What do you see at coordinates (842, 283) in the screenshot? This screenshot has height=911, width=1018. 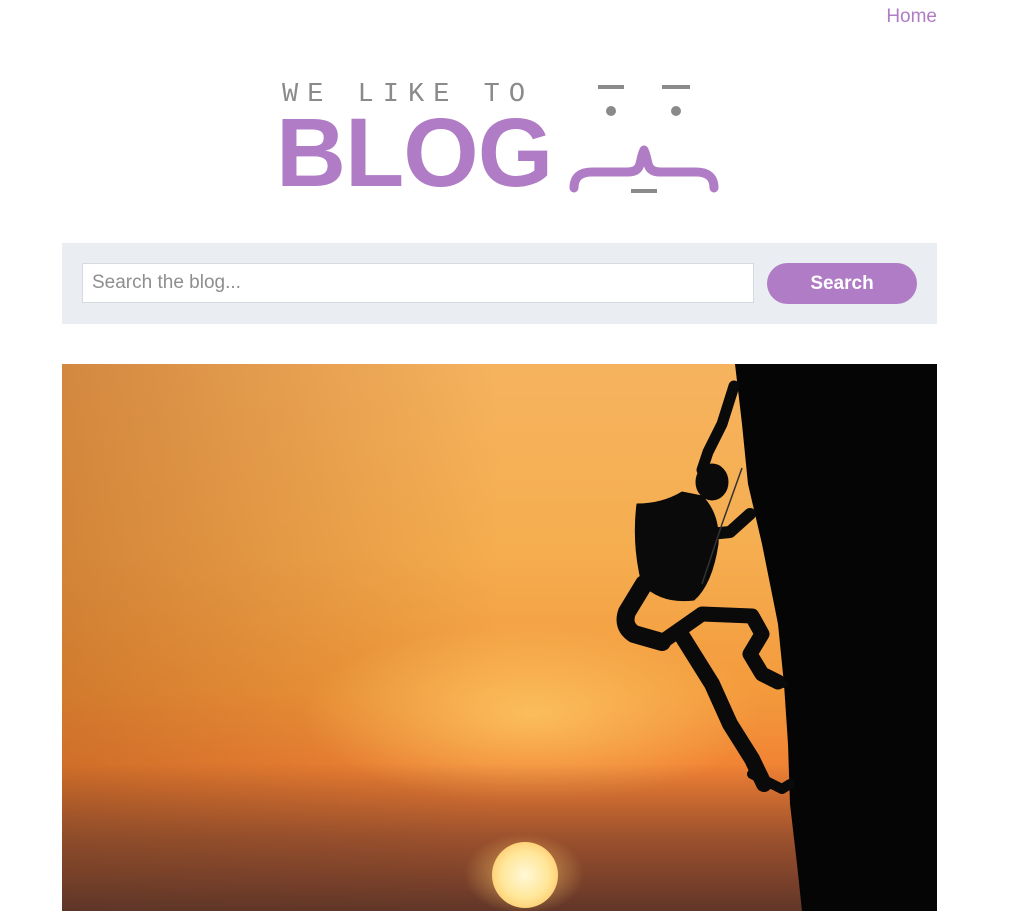 I see `search-button: Search` at bounding box center [842, 283].